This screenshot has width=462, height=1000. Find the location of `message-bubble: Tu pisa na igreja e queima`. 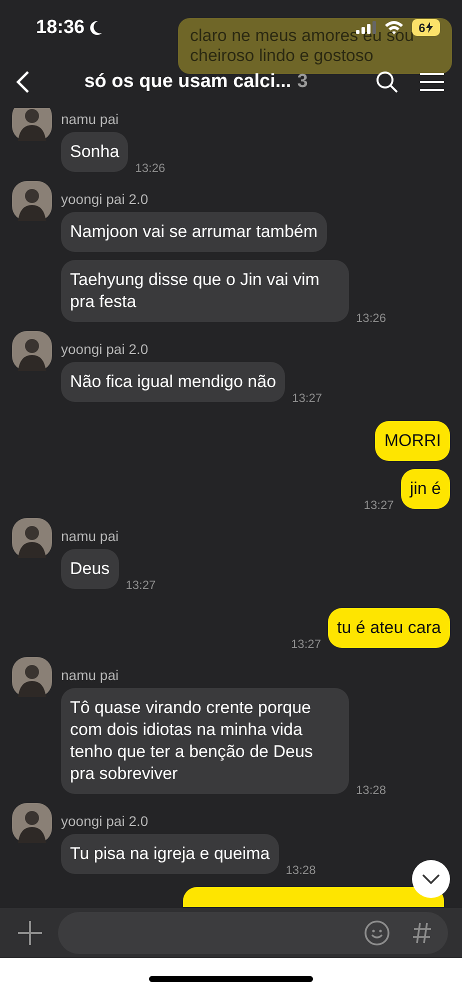

message-bubble: Tu pisa na igreja e queima is located at coordinates (170, 854).